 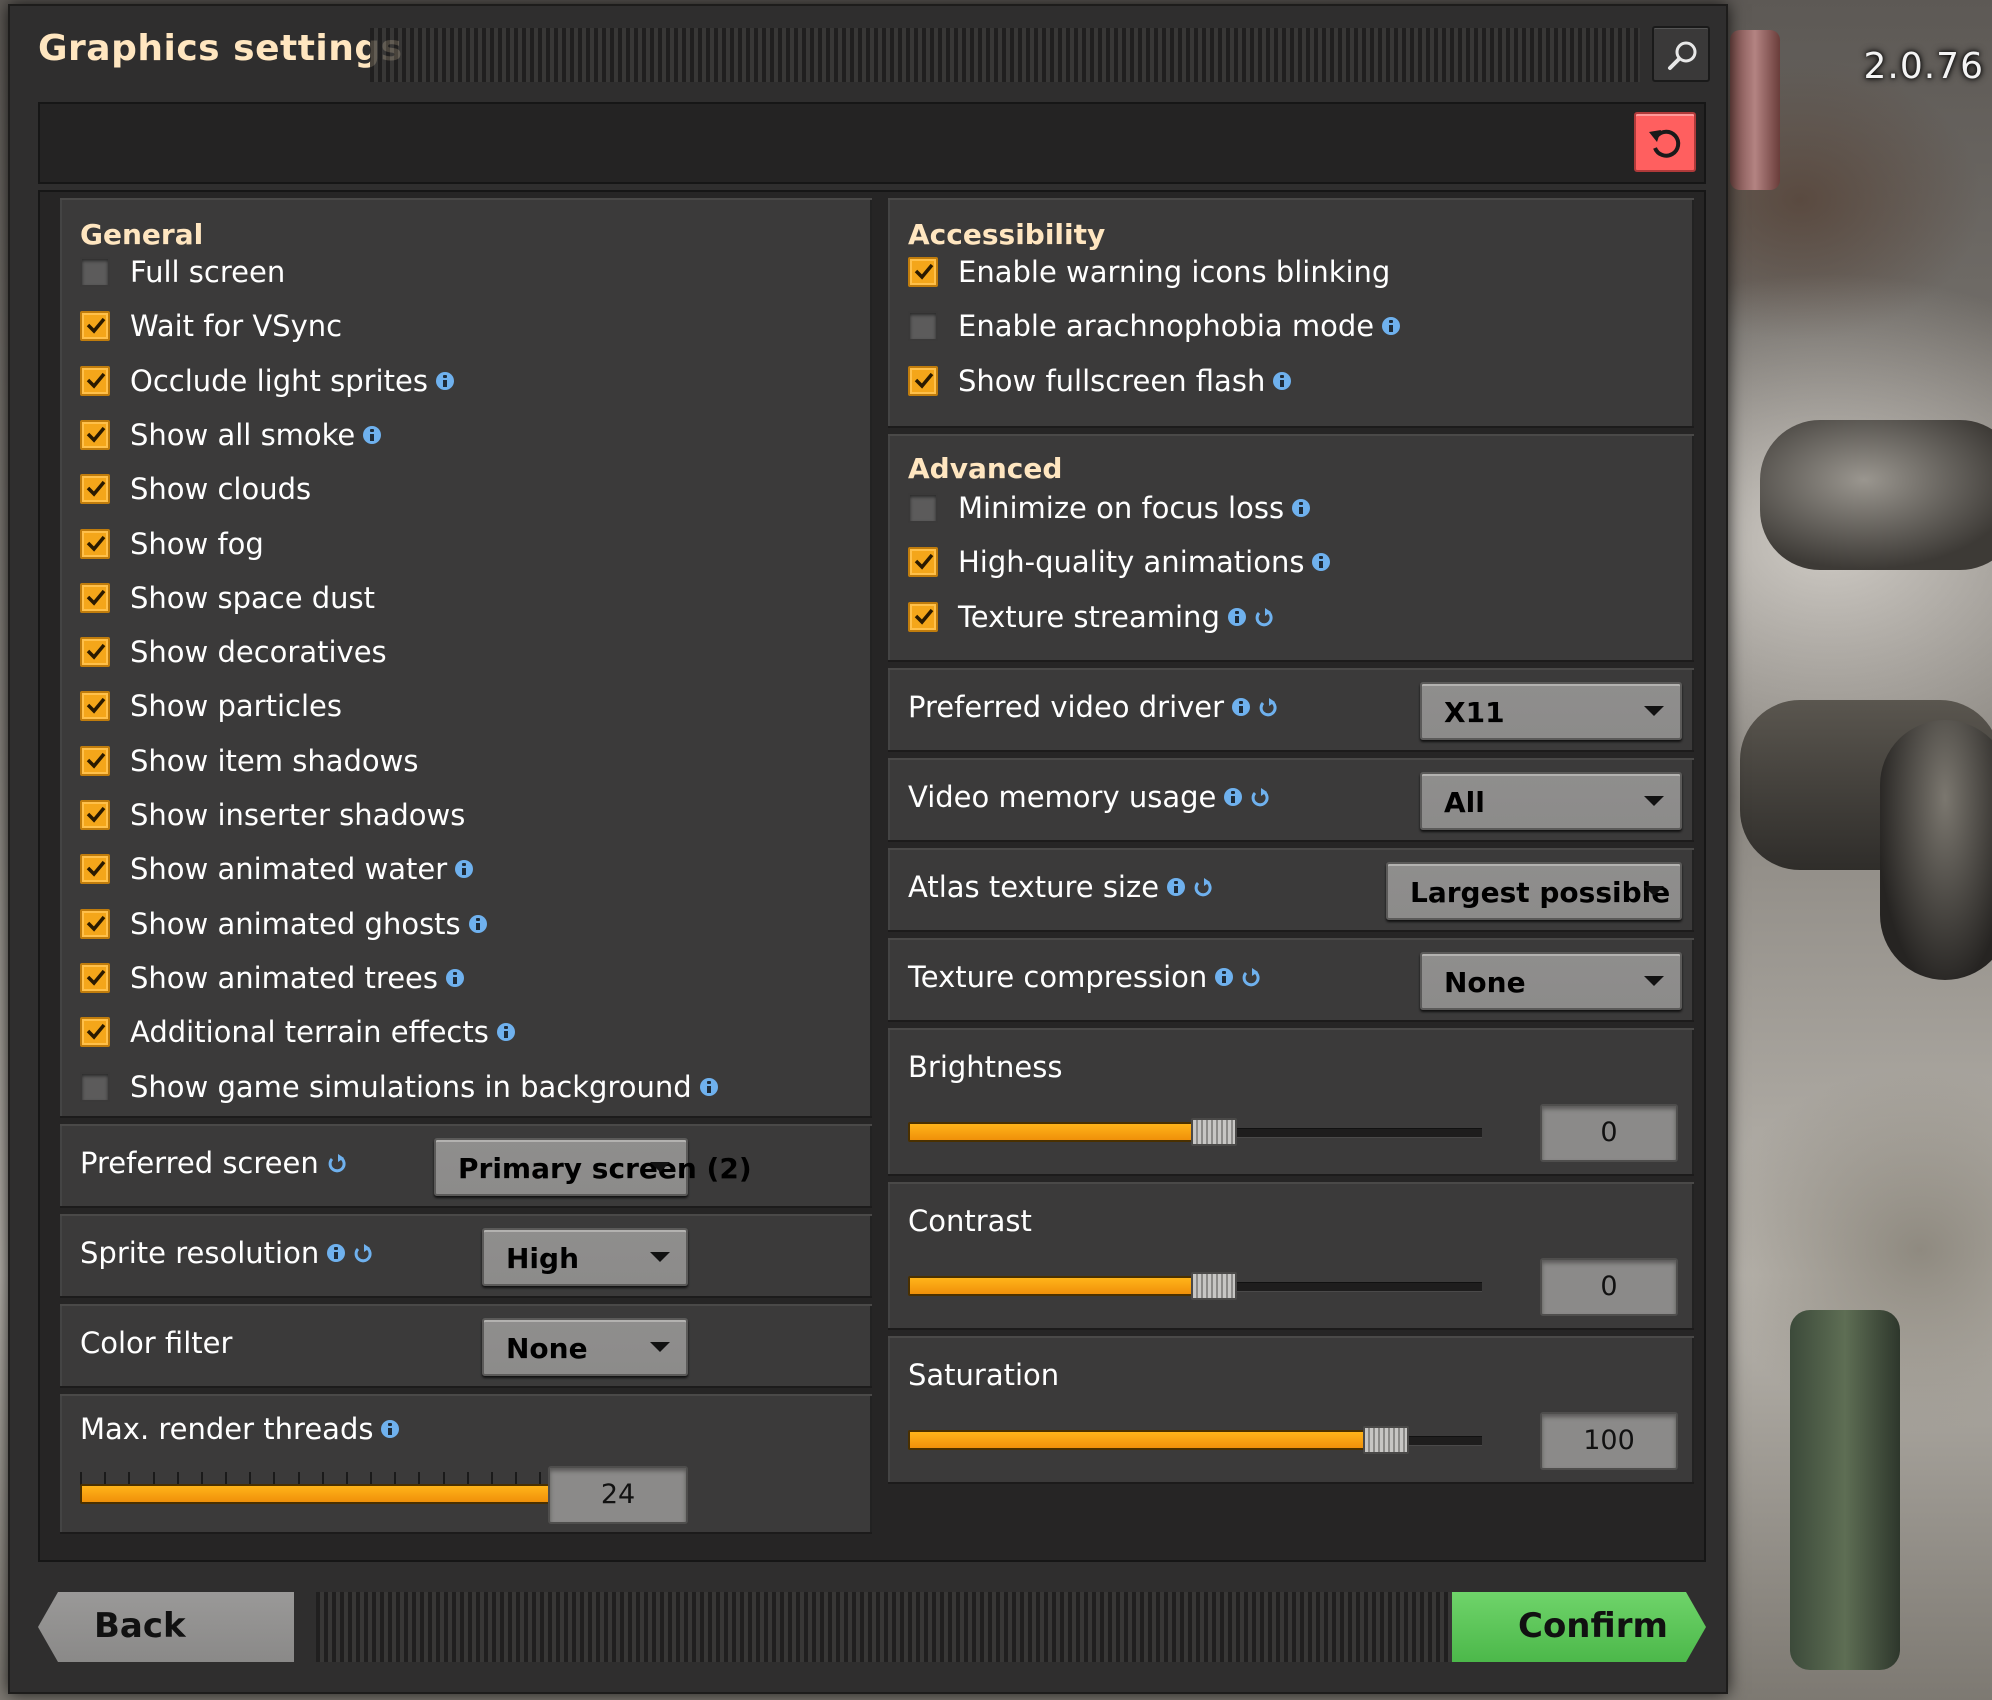 What do you see at coordinates (197, 543) in the screenshot?
I see `checkbox-label: Show fog` at bounding box center [197, 543].